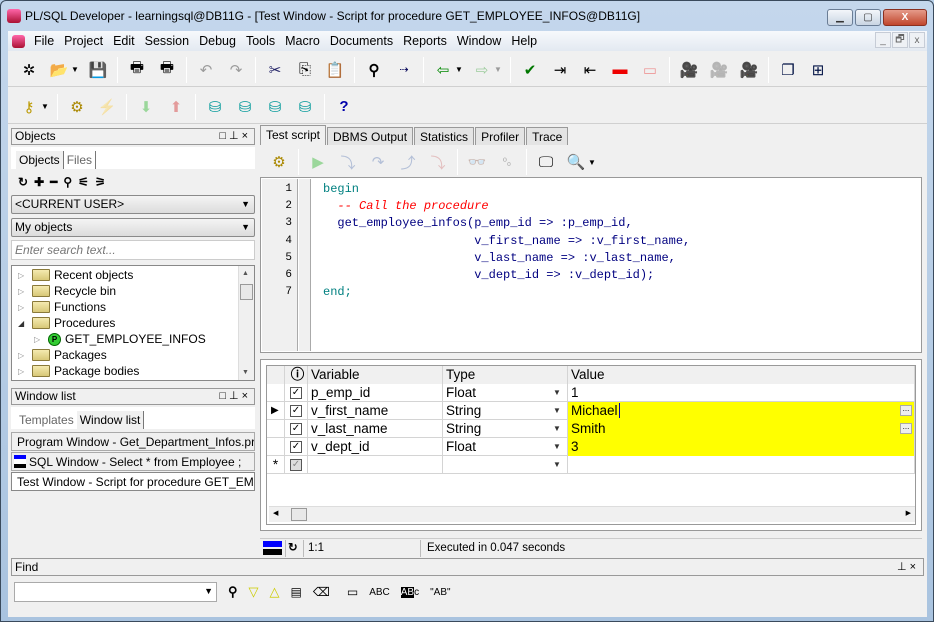  I want to click on tab-statistics: Statistics, so click(444, 136).